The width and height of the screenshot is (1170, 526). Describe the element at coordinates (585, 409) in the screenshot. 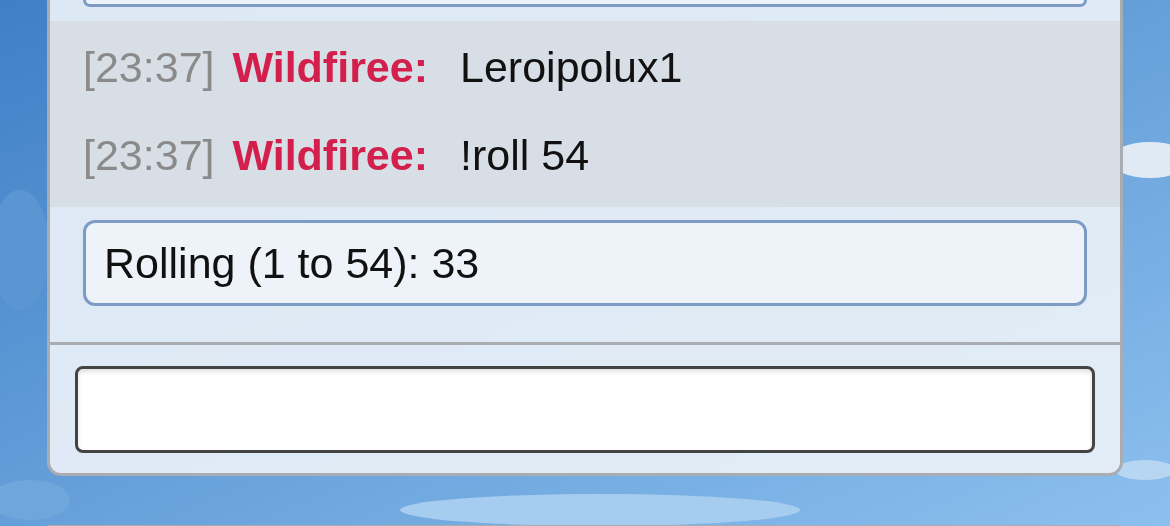

I see `chat-input` at that location.